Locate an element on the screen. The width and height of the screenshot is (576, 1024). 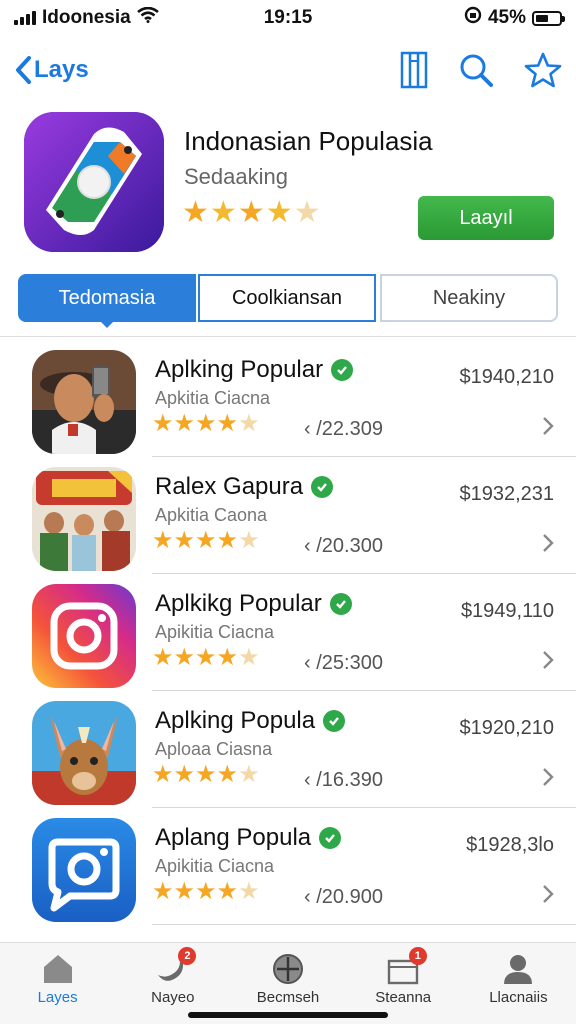
app-name: Aplang Popula is located at coordinates (248, 838).